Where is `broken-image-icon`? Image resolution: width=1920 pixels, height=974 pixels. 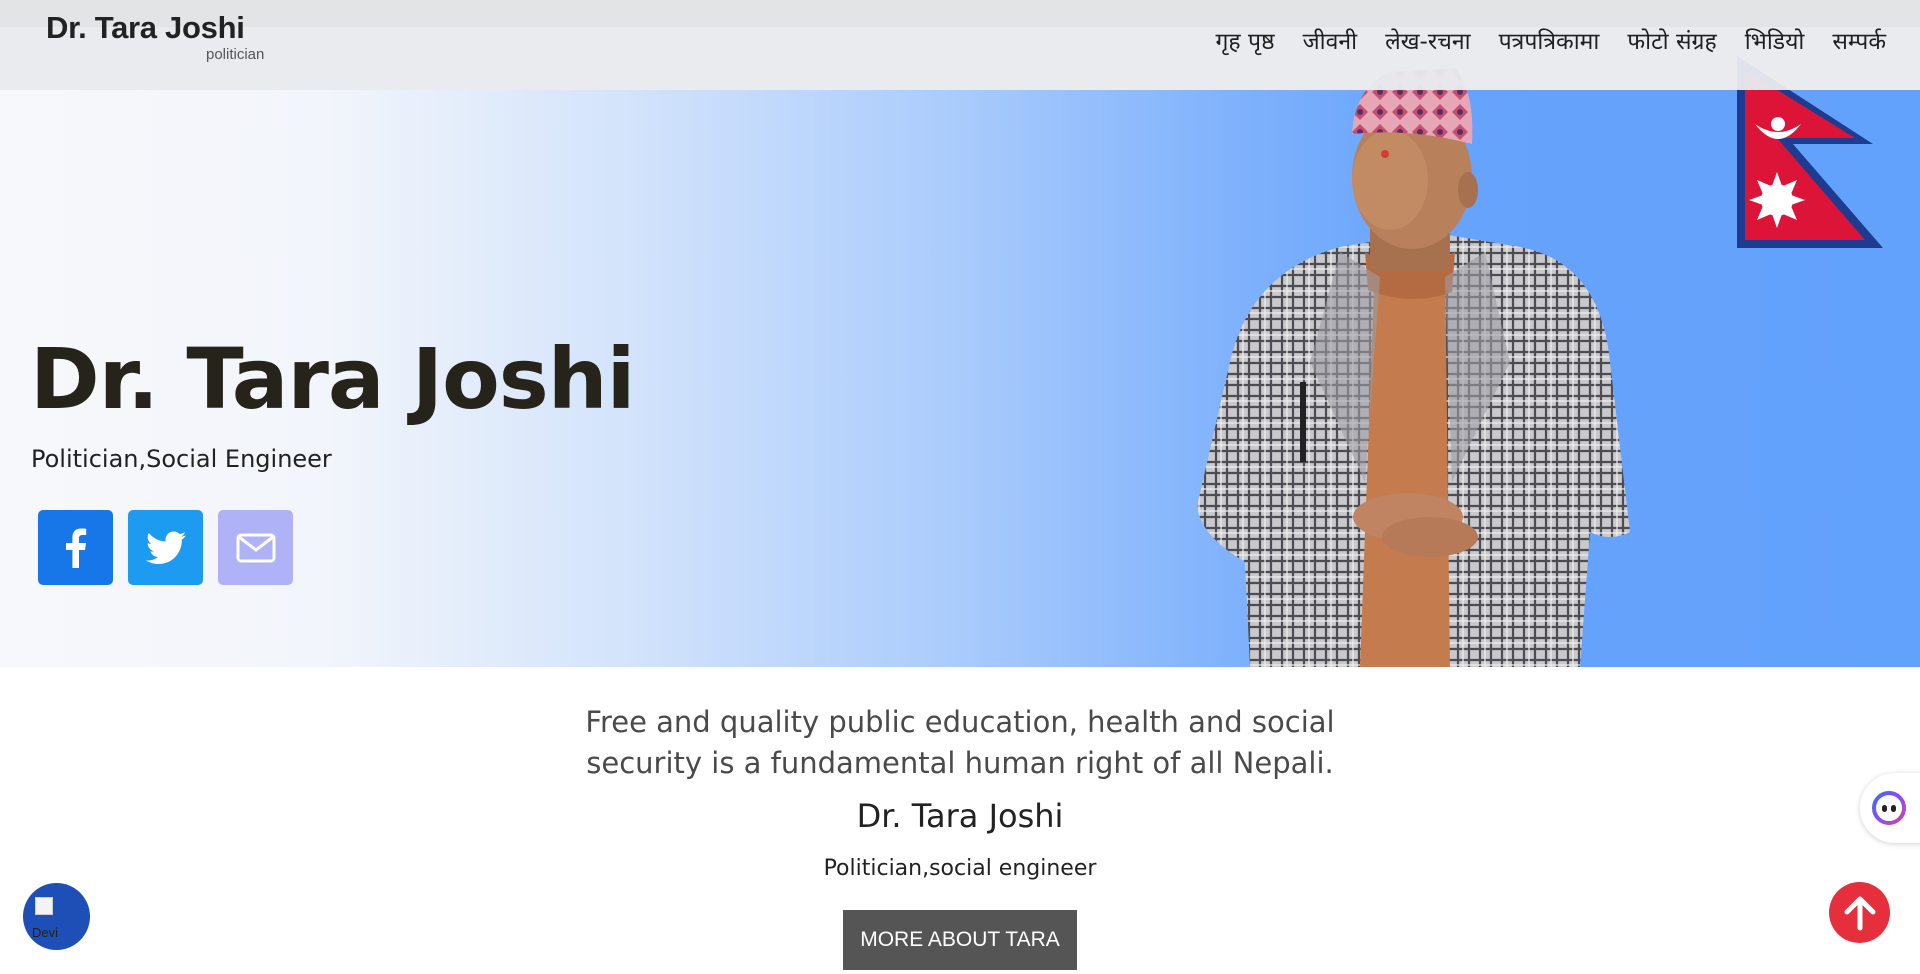 broken-image-icon is located at coordinates (44, 906).